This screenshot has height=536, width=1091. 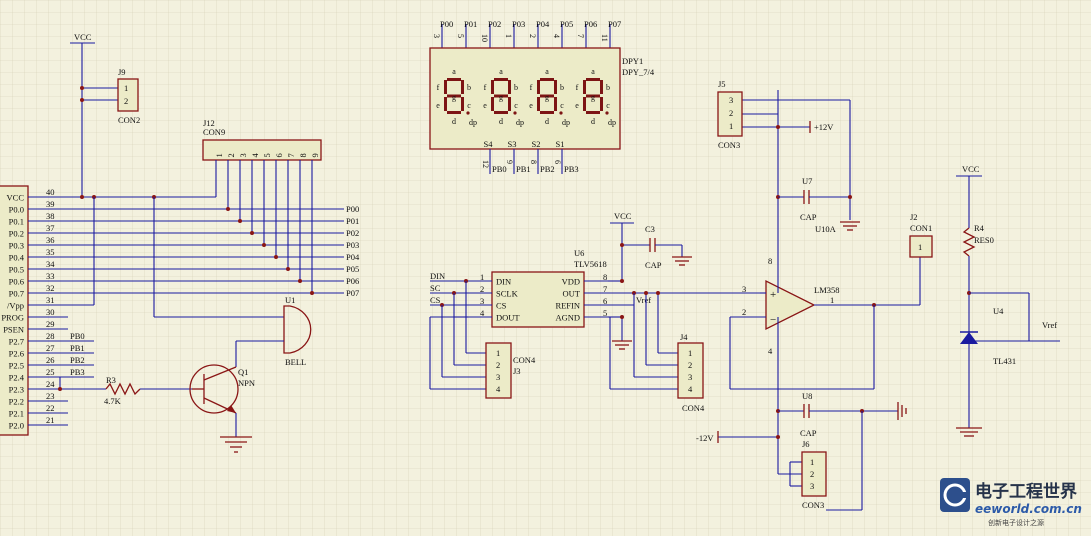 I want to click on dpy-top-pin: 10, so click(x=484, y=38).